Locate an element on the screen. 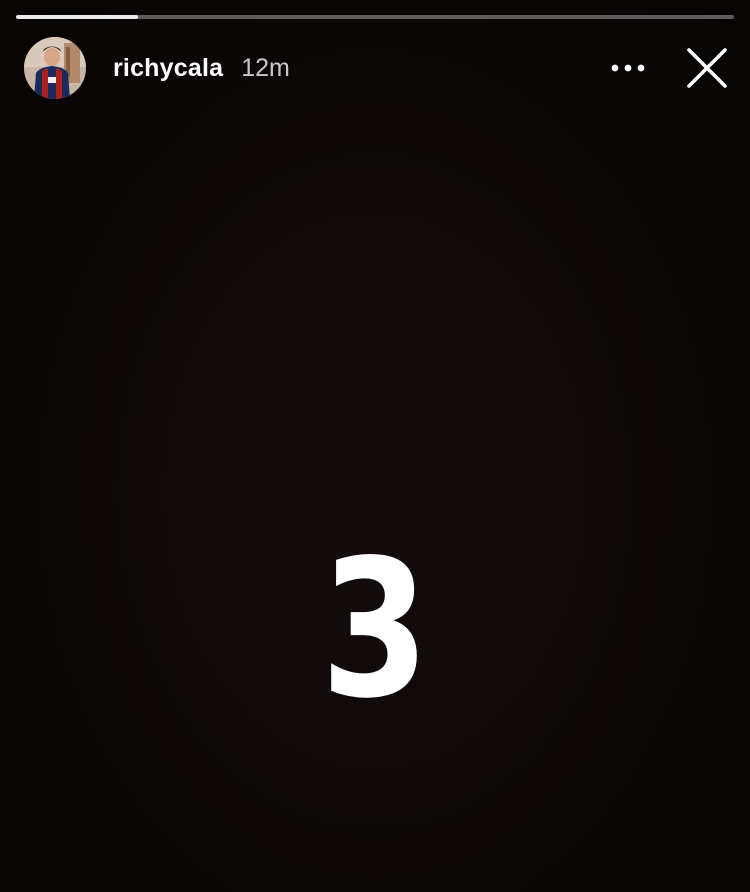 Image resolution: width=750 pixels, height=892 pixels. avatar is located at coordinates (55, 68).